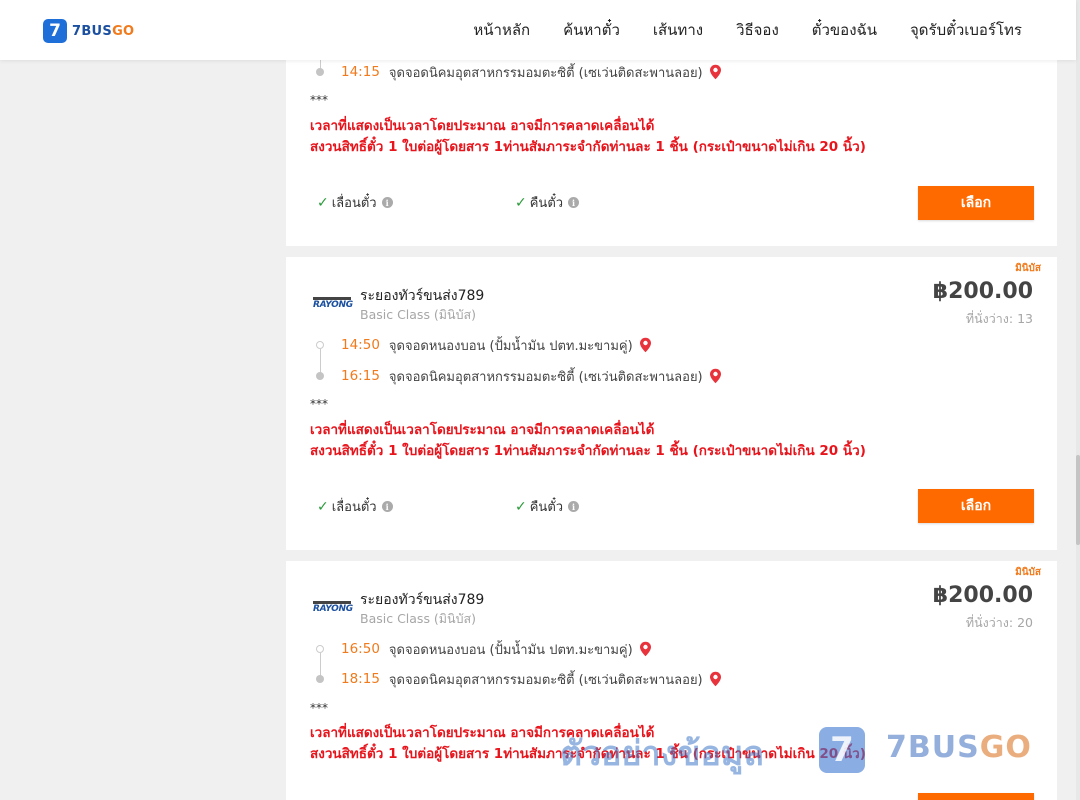 The height and width of the screenshot is (800, 1080). I want to click on seats-available: ที่นั่งว่าง: 20, so click(999, 622).